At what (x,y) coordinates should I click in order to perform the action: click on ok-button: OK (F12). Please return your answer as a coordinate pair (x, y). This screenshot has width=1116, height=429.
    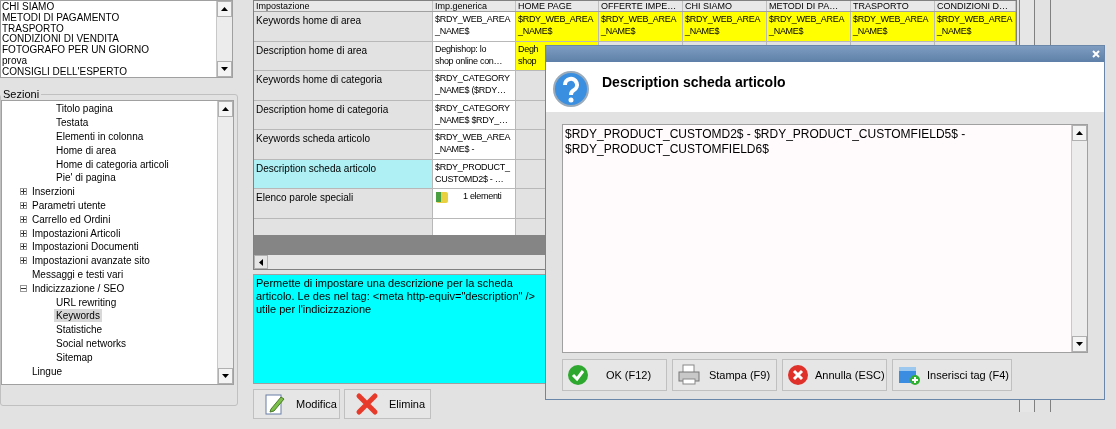
    Looking at the image, I should click on (614, 375).